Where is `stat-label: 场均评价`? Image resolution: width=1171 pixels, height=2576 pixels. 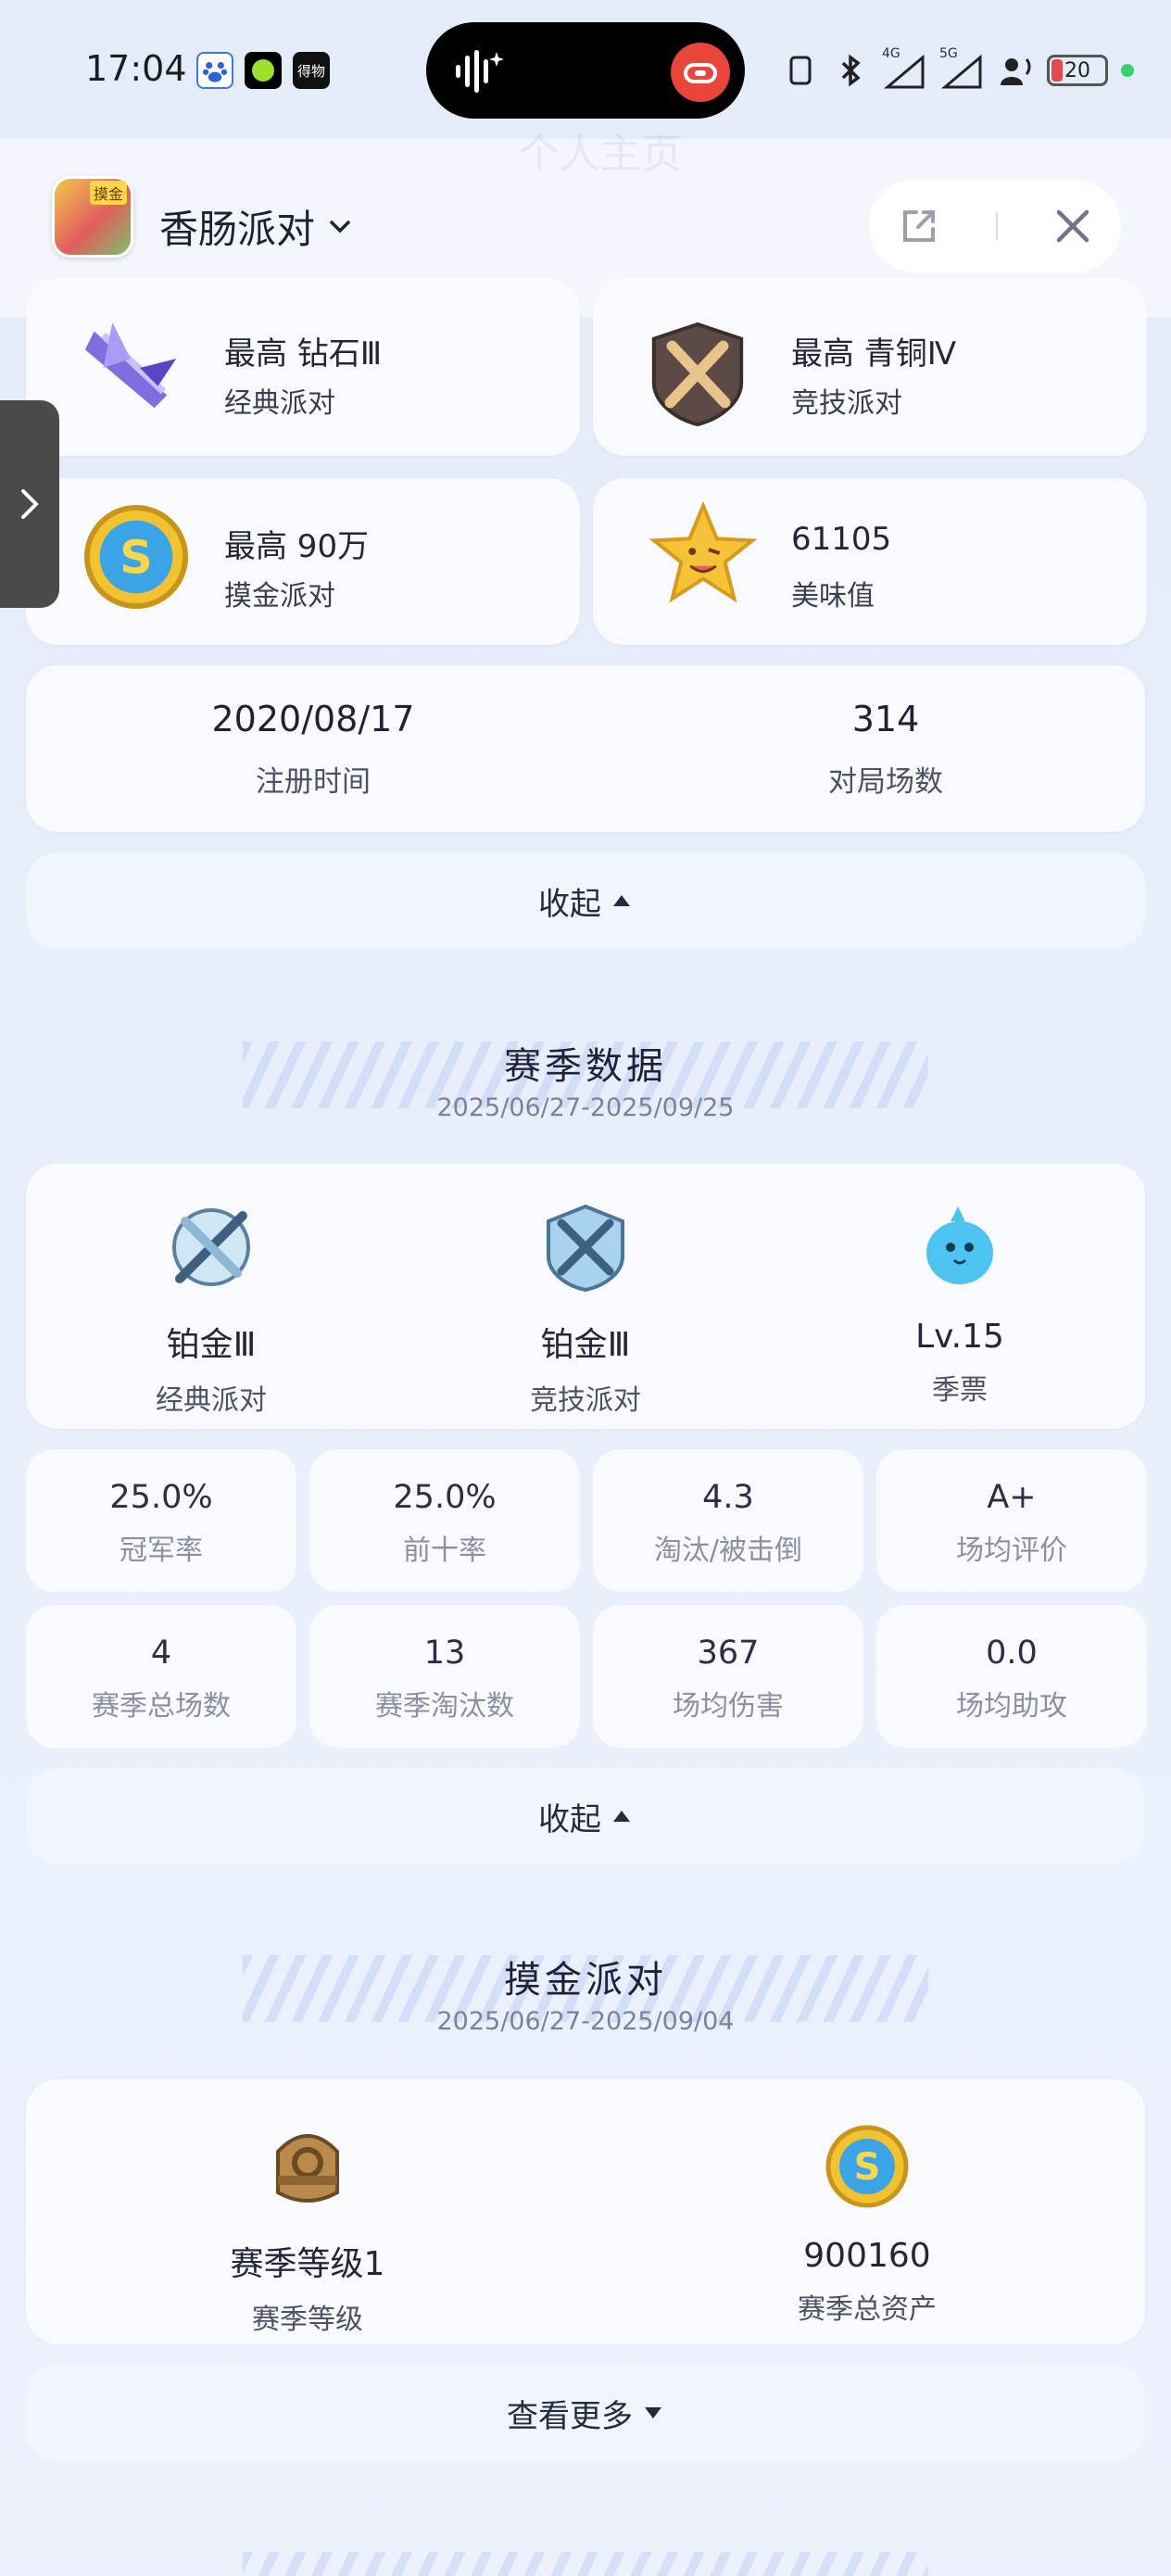
stat-label: 场均评价 is located at coordinates (1012, 1550).